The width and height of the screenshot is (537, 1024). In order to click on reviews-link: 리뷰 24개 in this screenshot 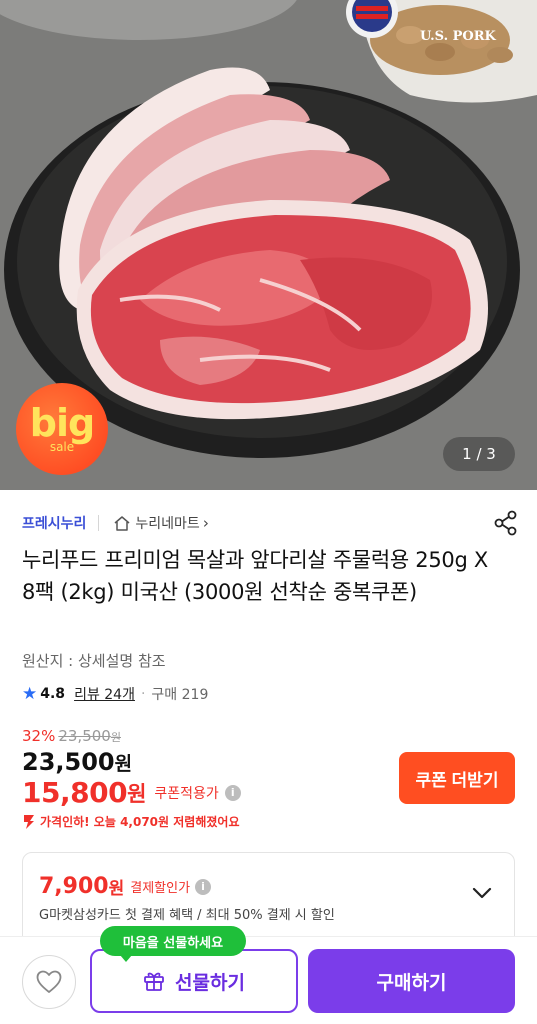, I will do `click(104, 694)`.